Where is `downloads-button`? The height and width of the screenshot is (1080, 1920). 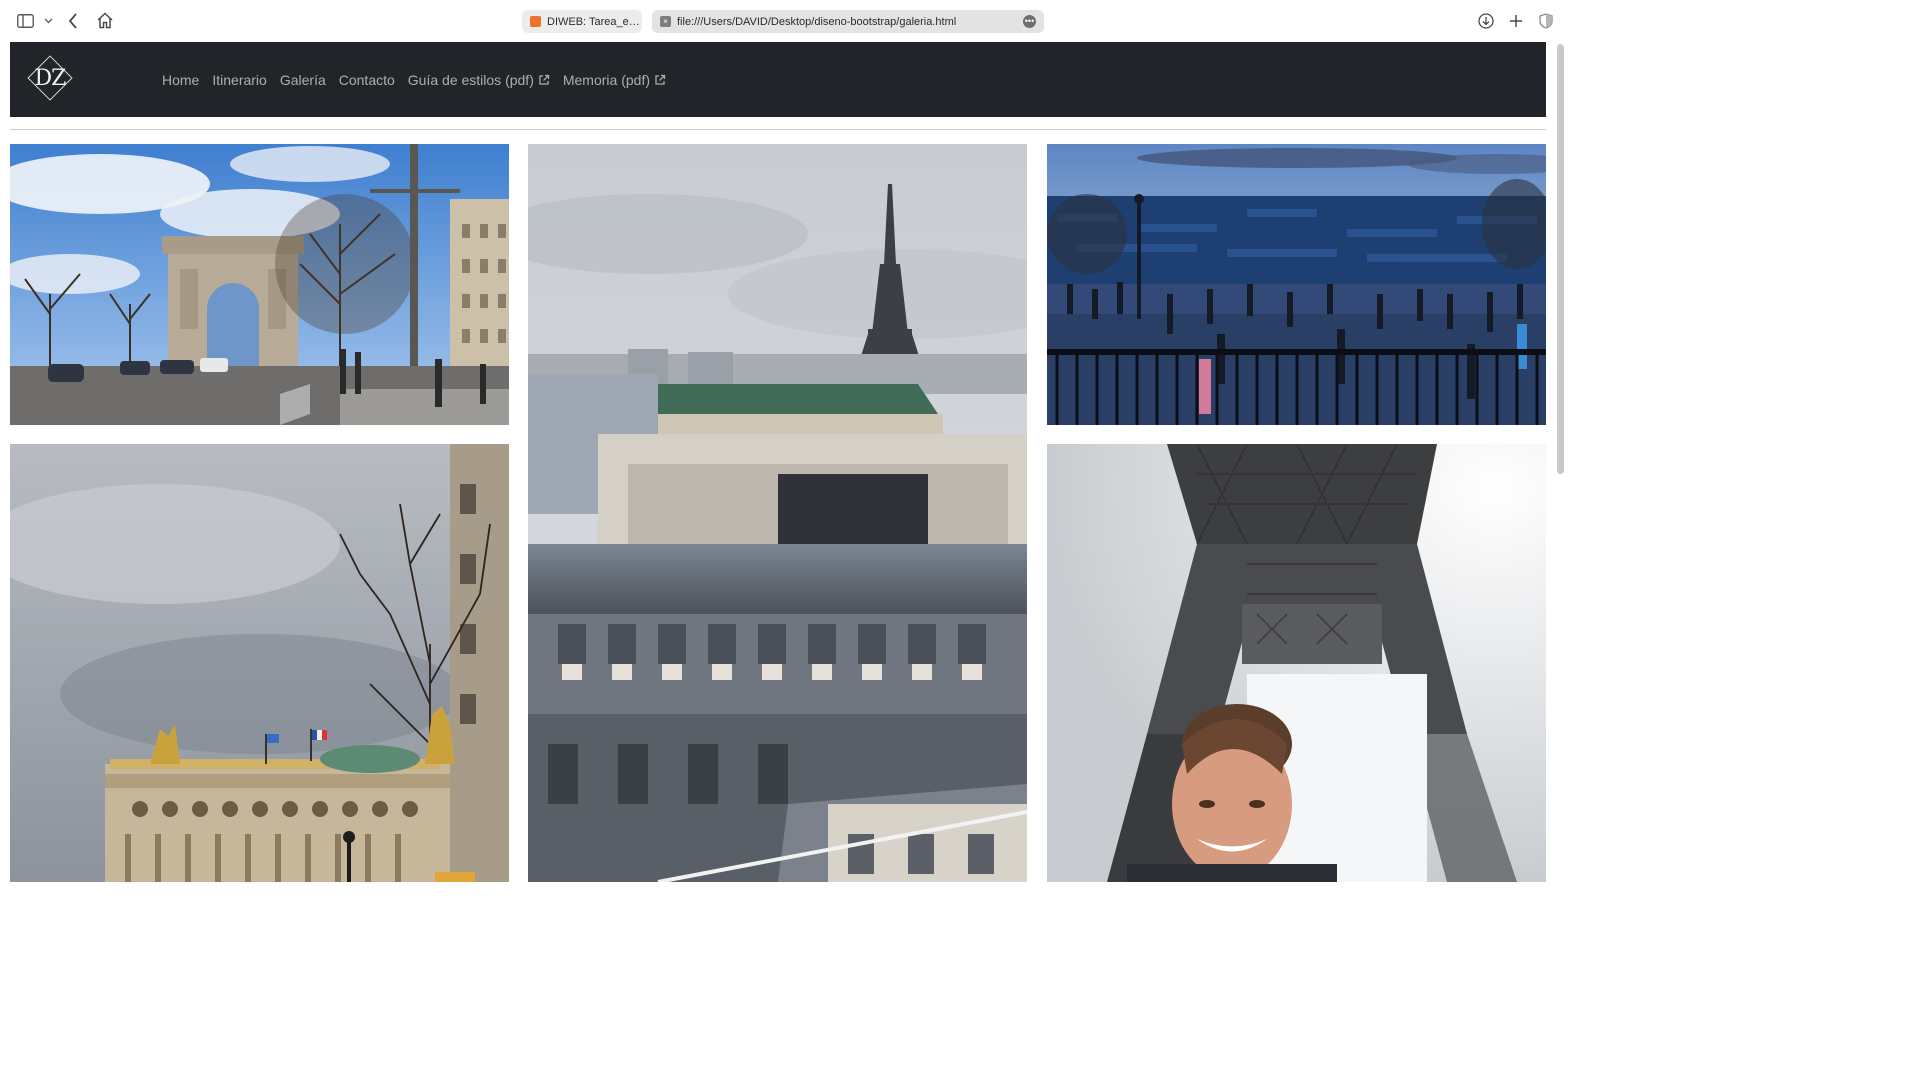
downloads-button is located at coordinates (1486, 21).